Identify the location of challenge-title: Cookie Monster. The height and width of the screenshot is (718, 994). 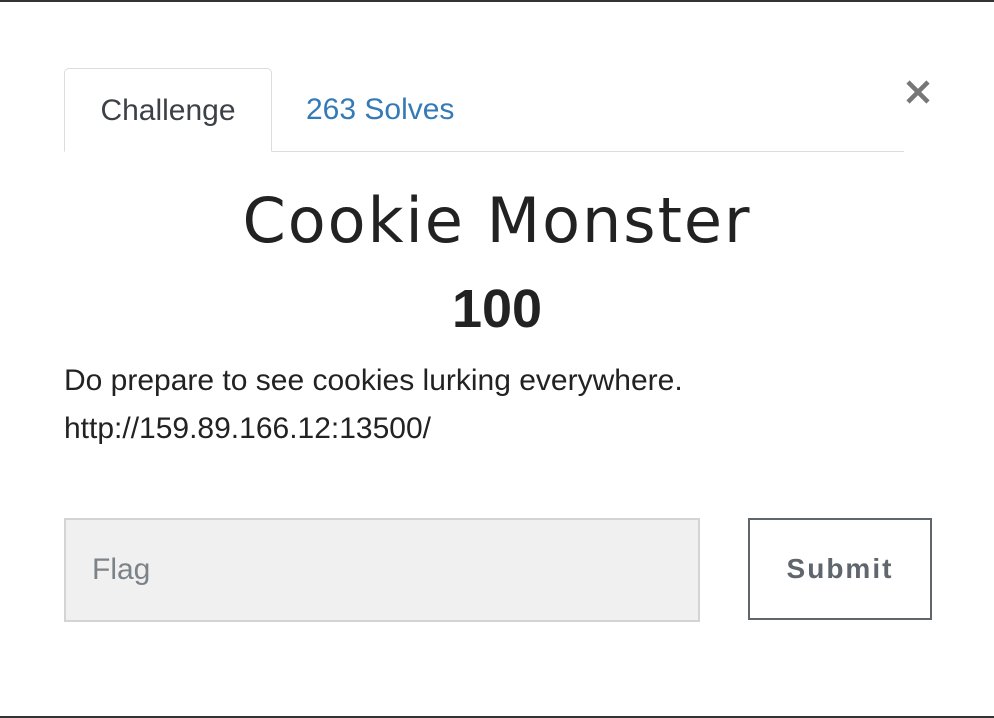
(497, 220).